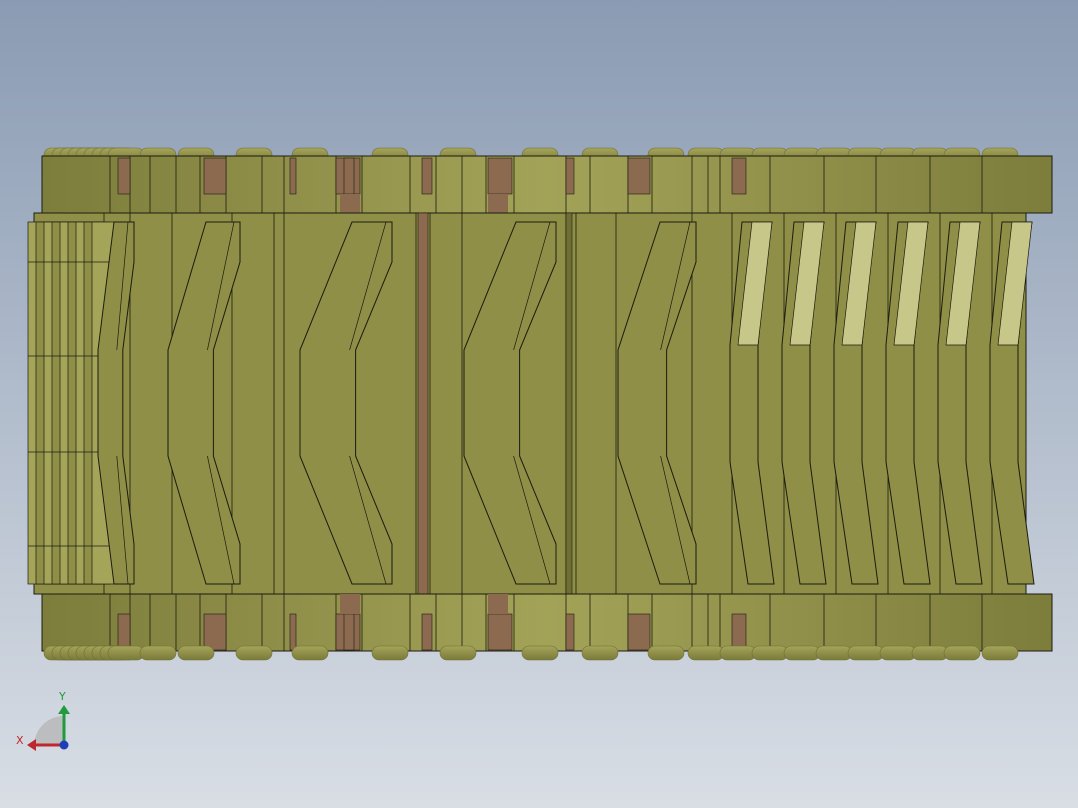 The height and width of the screenshot is (808, 1078). I want to click on bottom-rail-rollers, so click(531, 653).